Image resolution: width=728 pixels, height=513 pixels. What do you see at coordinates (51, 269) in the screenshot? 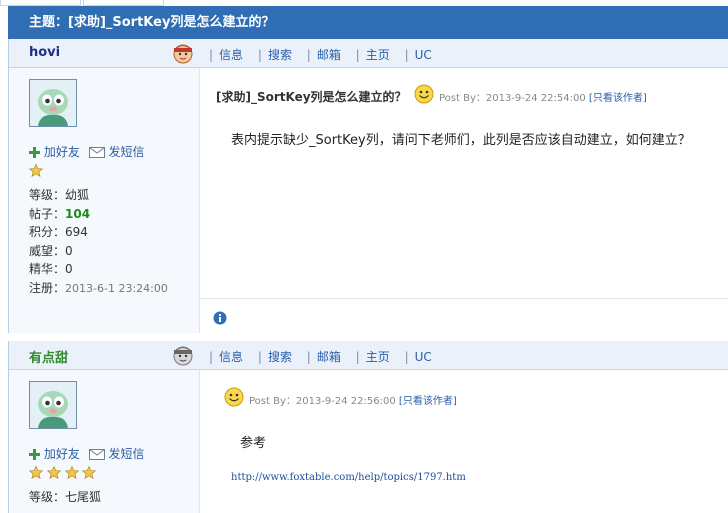
I see `essence: 精华：0` at bounding box center [51, 269].